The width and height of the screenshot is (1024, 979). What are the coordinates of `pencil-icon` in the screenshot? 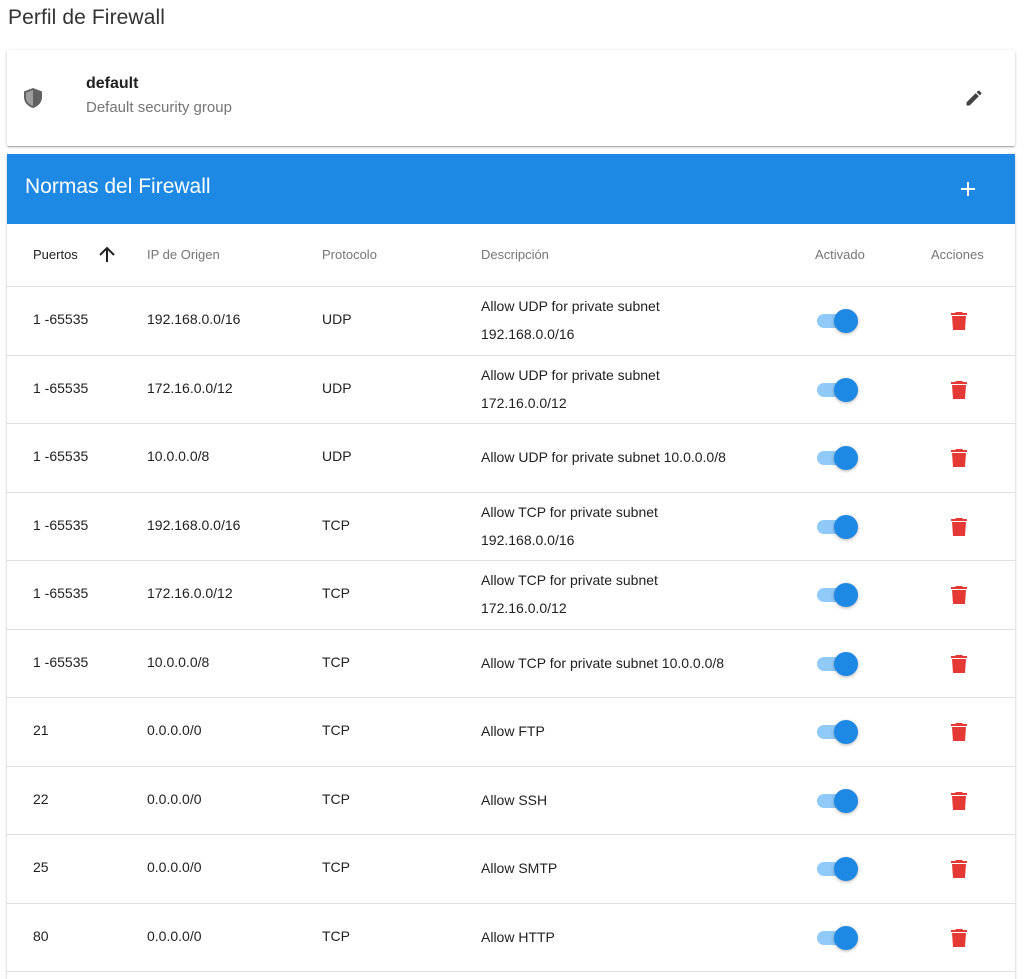 It's located at (974, 98).